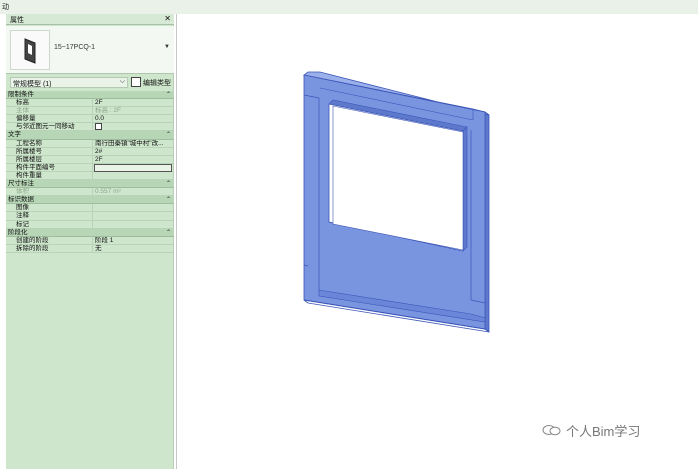 The width and height of the screenshot is (698, 469). What do you see at coordinates (90, 19) in the screenshot?
I see `properties-title-bar: 属性 ✕` at bounding box center [90, 19].